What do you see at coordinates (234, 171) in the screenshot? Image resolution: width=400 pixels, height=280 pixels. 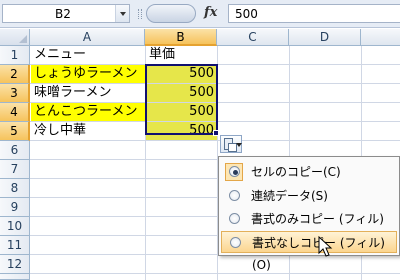 I see `radio-selected-icon` at bounding box center [234, 171].